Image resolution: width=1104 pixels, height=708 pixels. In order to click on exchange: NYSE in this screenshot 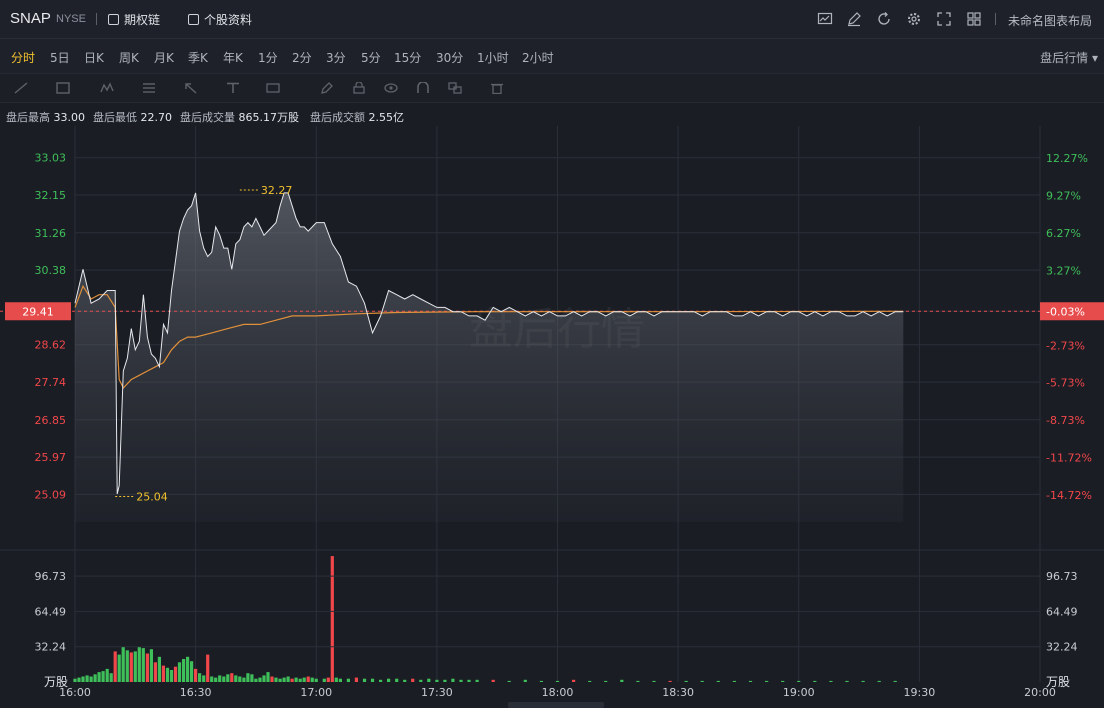, I will do `click(71, 19)`.